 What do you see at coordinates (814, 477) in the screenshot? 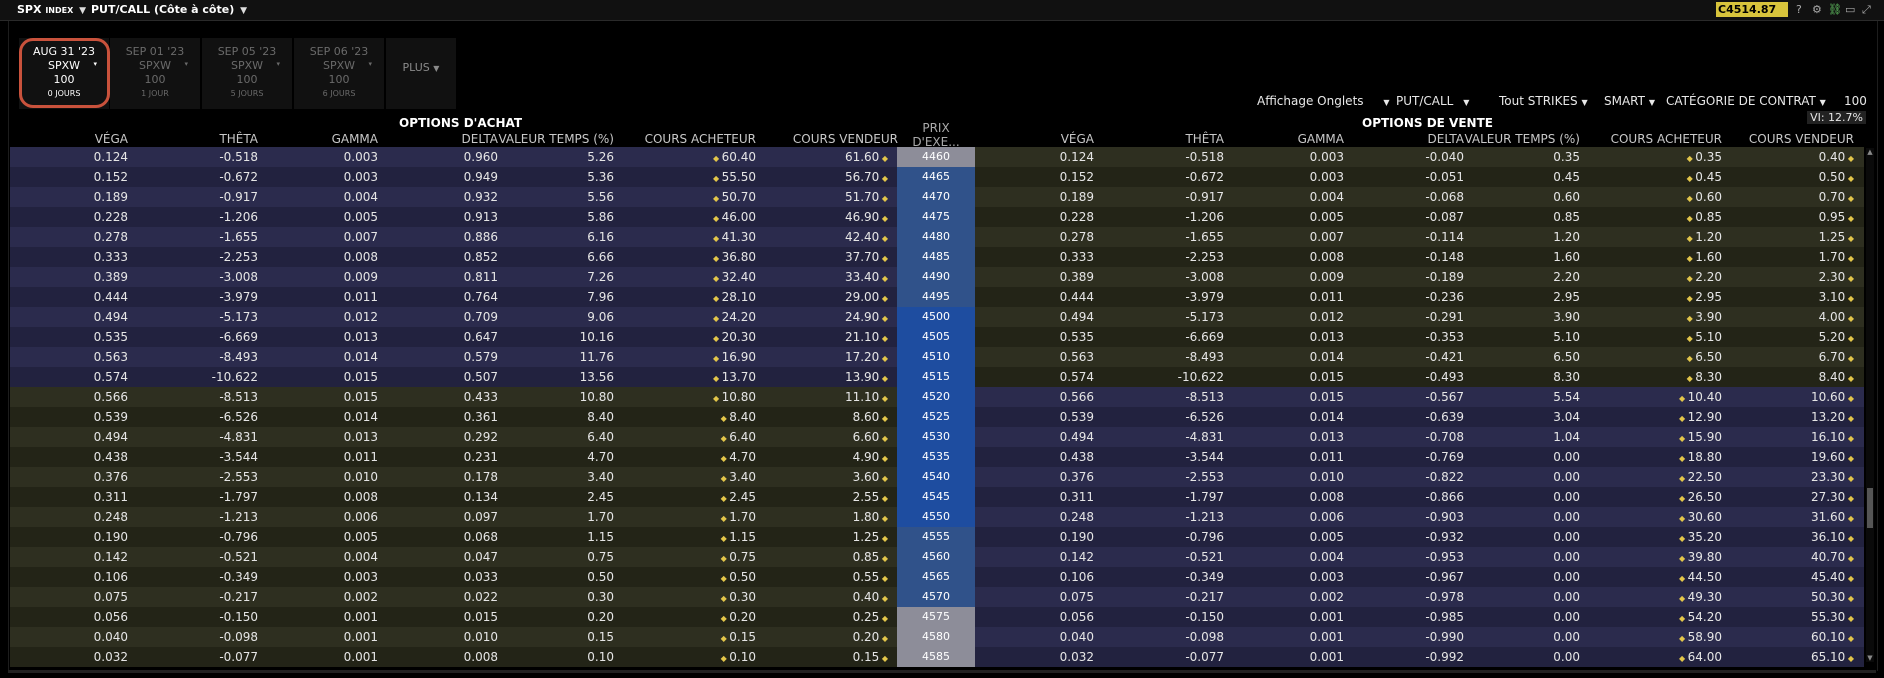
I see `call-ask-cell: 3.60 ◆` at bounding box center [814, 477].